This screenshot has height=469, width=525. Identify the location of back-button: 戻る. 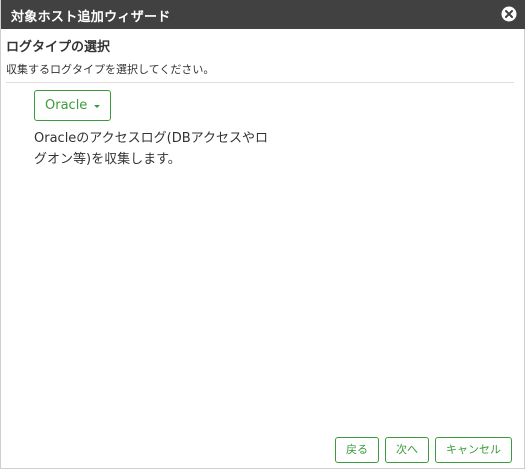
(357, 450).